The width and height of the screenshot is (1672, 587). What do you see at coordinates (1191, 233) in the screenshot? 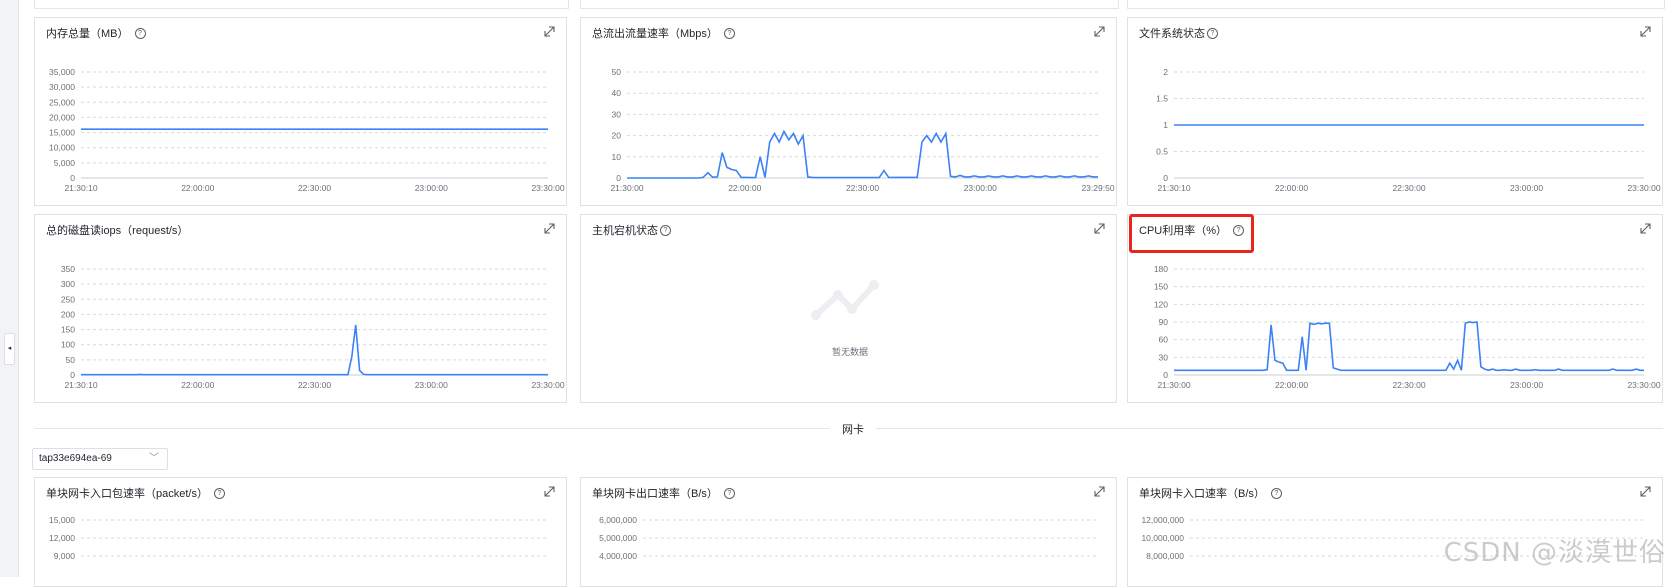
I see `highlight-box` at bounding box center [1191, 233].